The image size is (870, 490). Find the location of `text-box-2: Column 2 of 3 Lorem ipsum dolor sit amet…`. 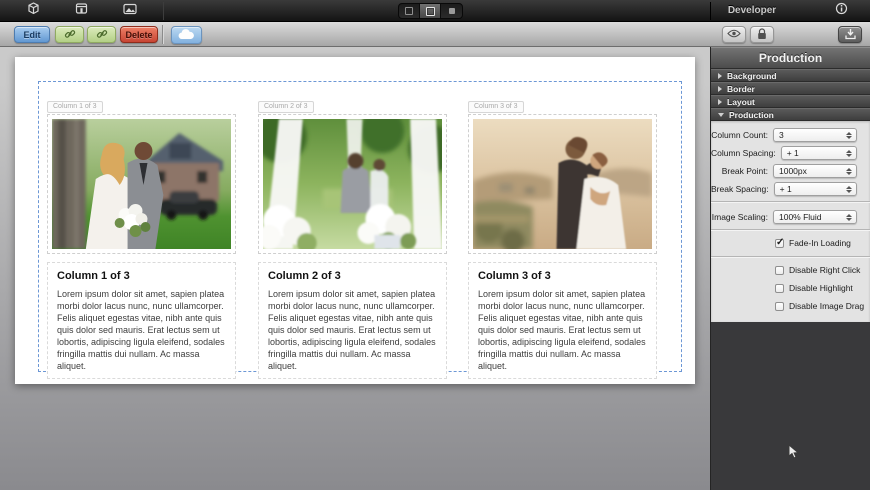

text-box-2: Column 2 of 3 Lorem ipsum dolor sit amet… is located at coordinates (352, 320).